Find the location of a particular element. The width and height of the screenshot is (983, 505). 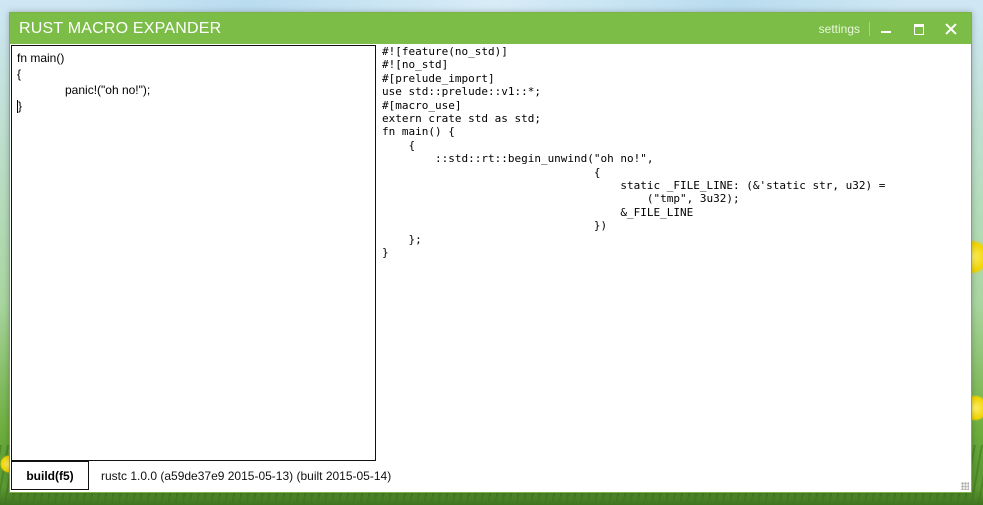

editor-line-text: } is located at coordinates (20, 106).